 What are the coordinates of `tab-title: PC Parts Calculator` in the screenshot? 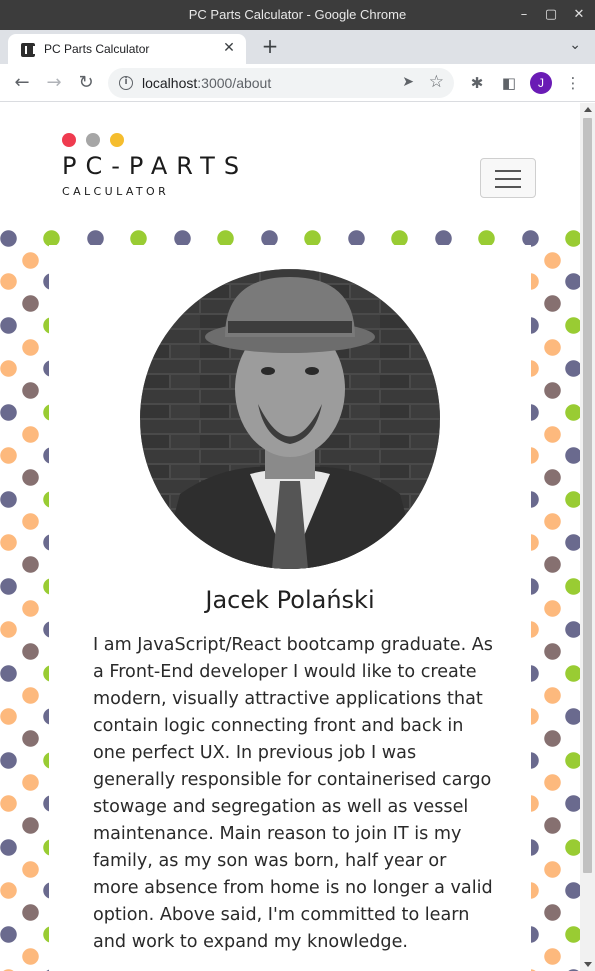 It's located at (97, 49).